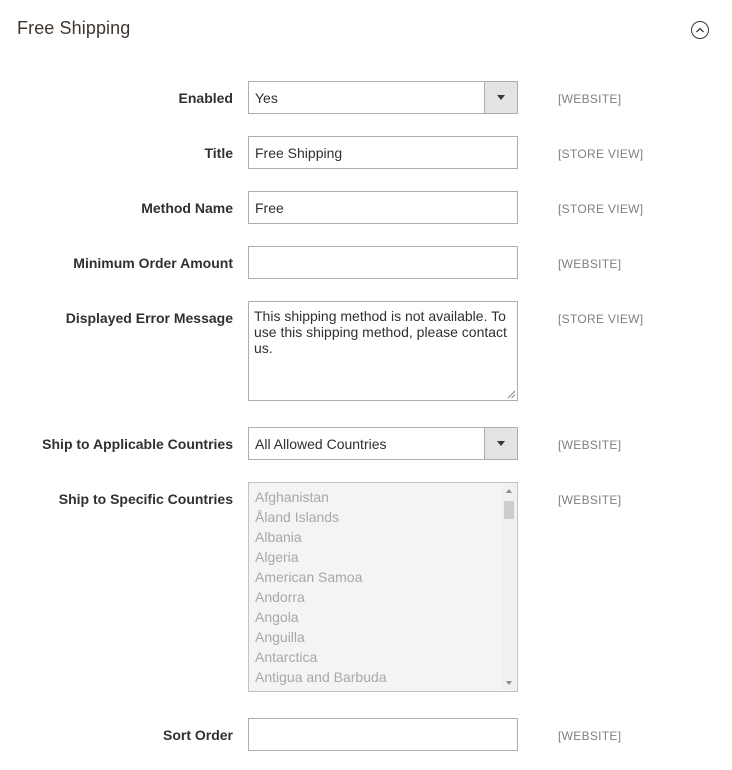 The width and height of the screenshot is (732, 770). I want to click on scroll-up-icon, so click(509, 491).